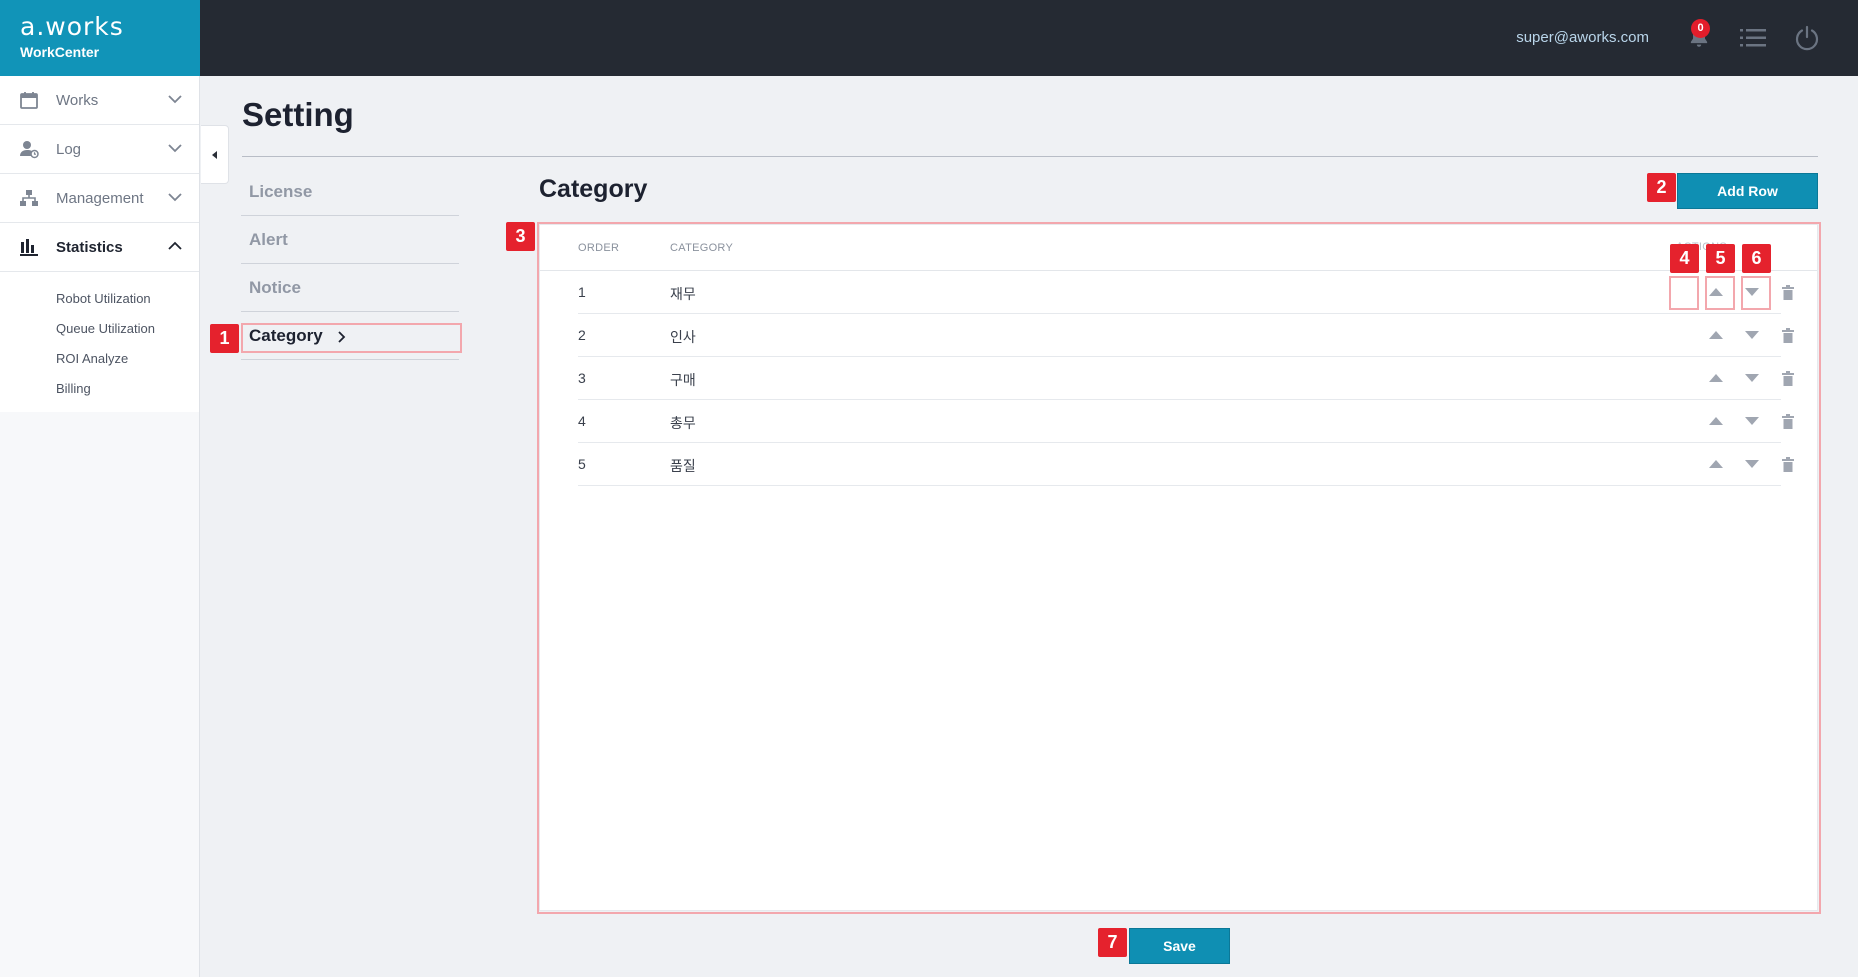 The image size is (1858, 977). What do you see at coordinates (1720, 258) in the screenshot?
I see `annotation-marker: 5` at bounding box center [1720, 258].